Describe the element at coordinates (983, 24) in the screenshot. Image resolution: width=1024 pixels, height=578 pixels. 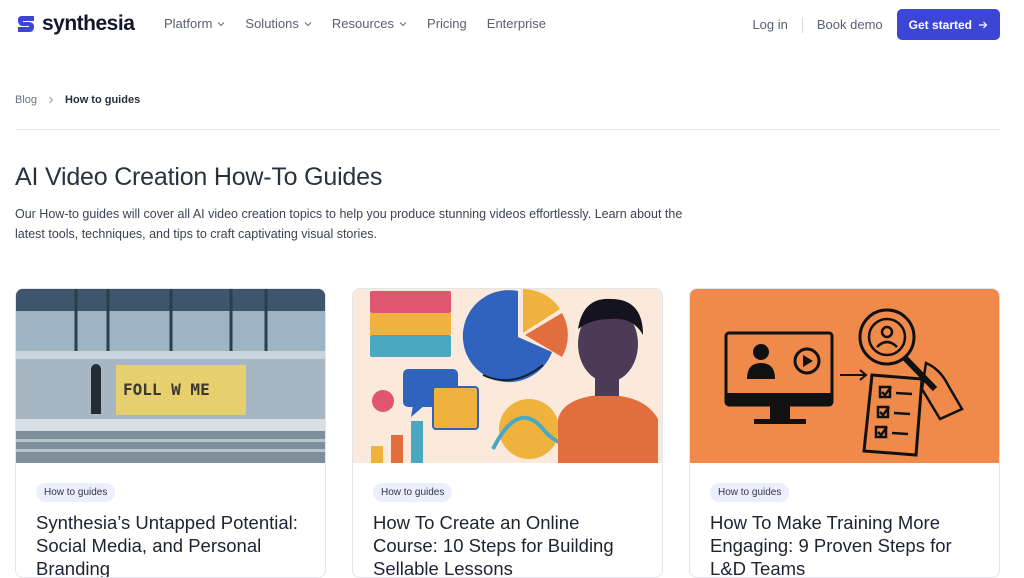
I see `arrow-right-icon` at that location.